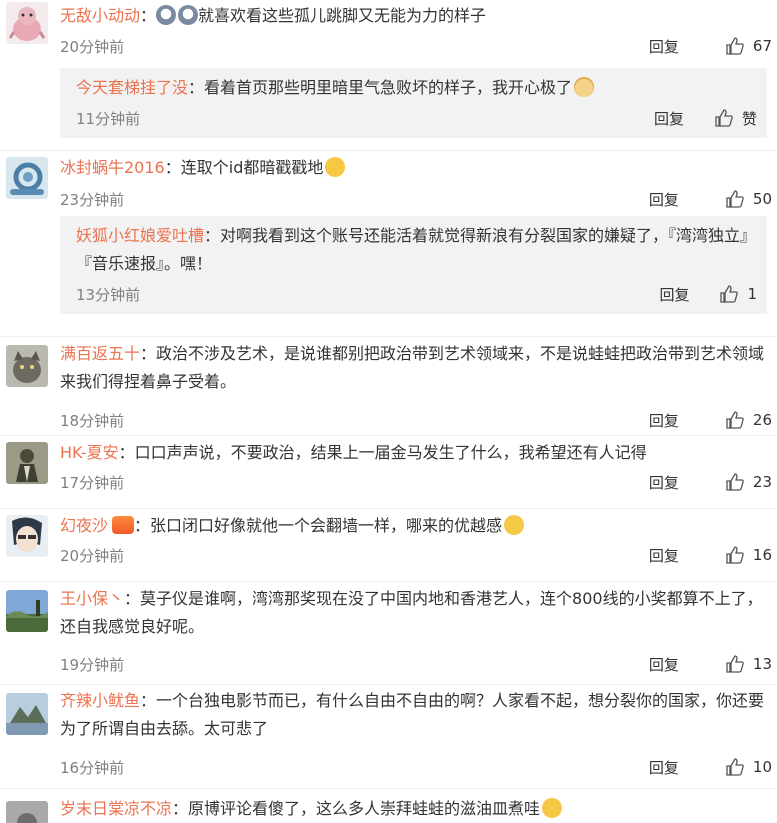 The width and height of the screenshot is (777, 823). What do you see at coordinates (421, 88) in the screenshot?
I see `sub-comment-text: 今天套梯挂了没：看着首页那些明里暗里气急败坏的样子，我开心极了` at bounding box center [421, 88].